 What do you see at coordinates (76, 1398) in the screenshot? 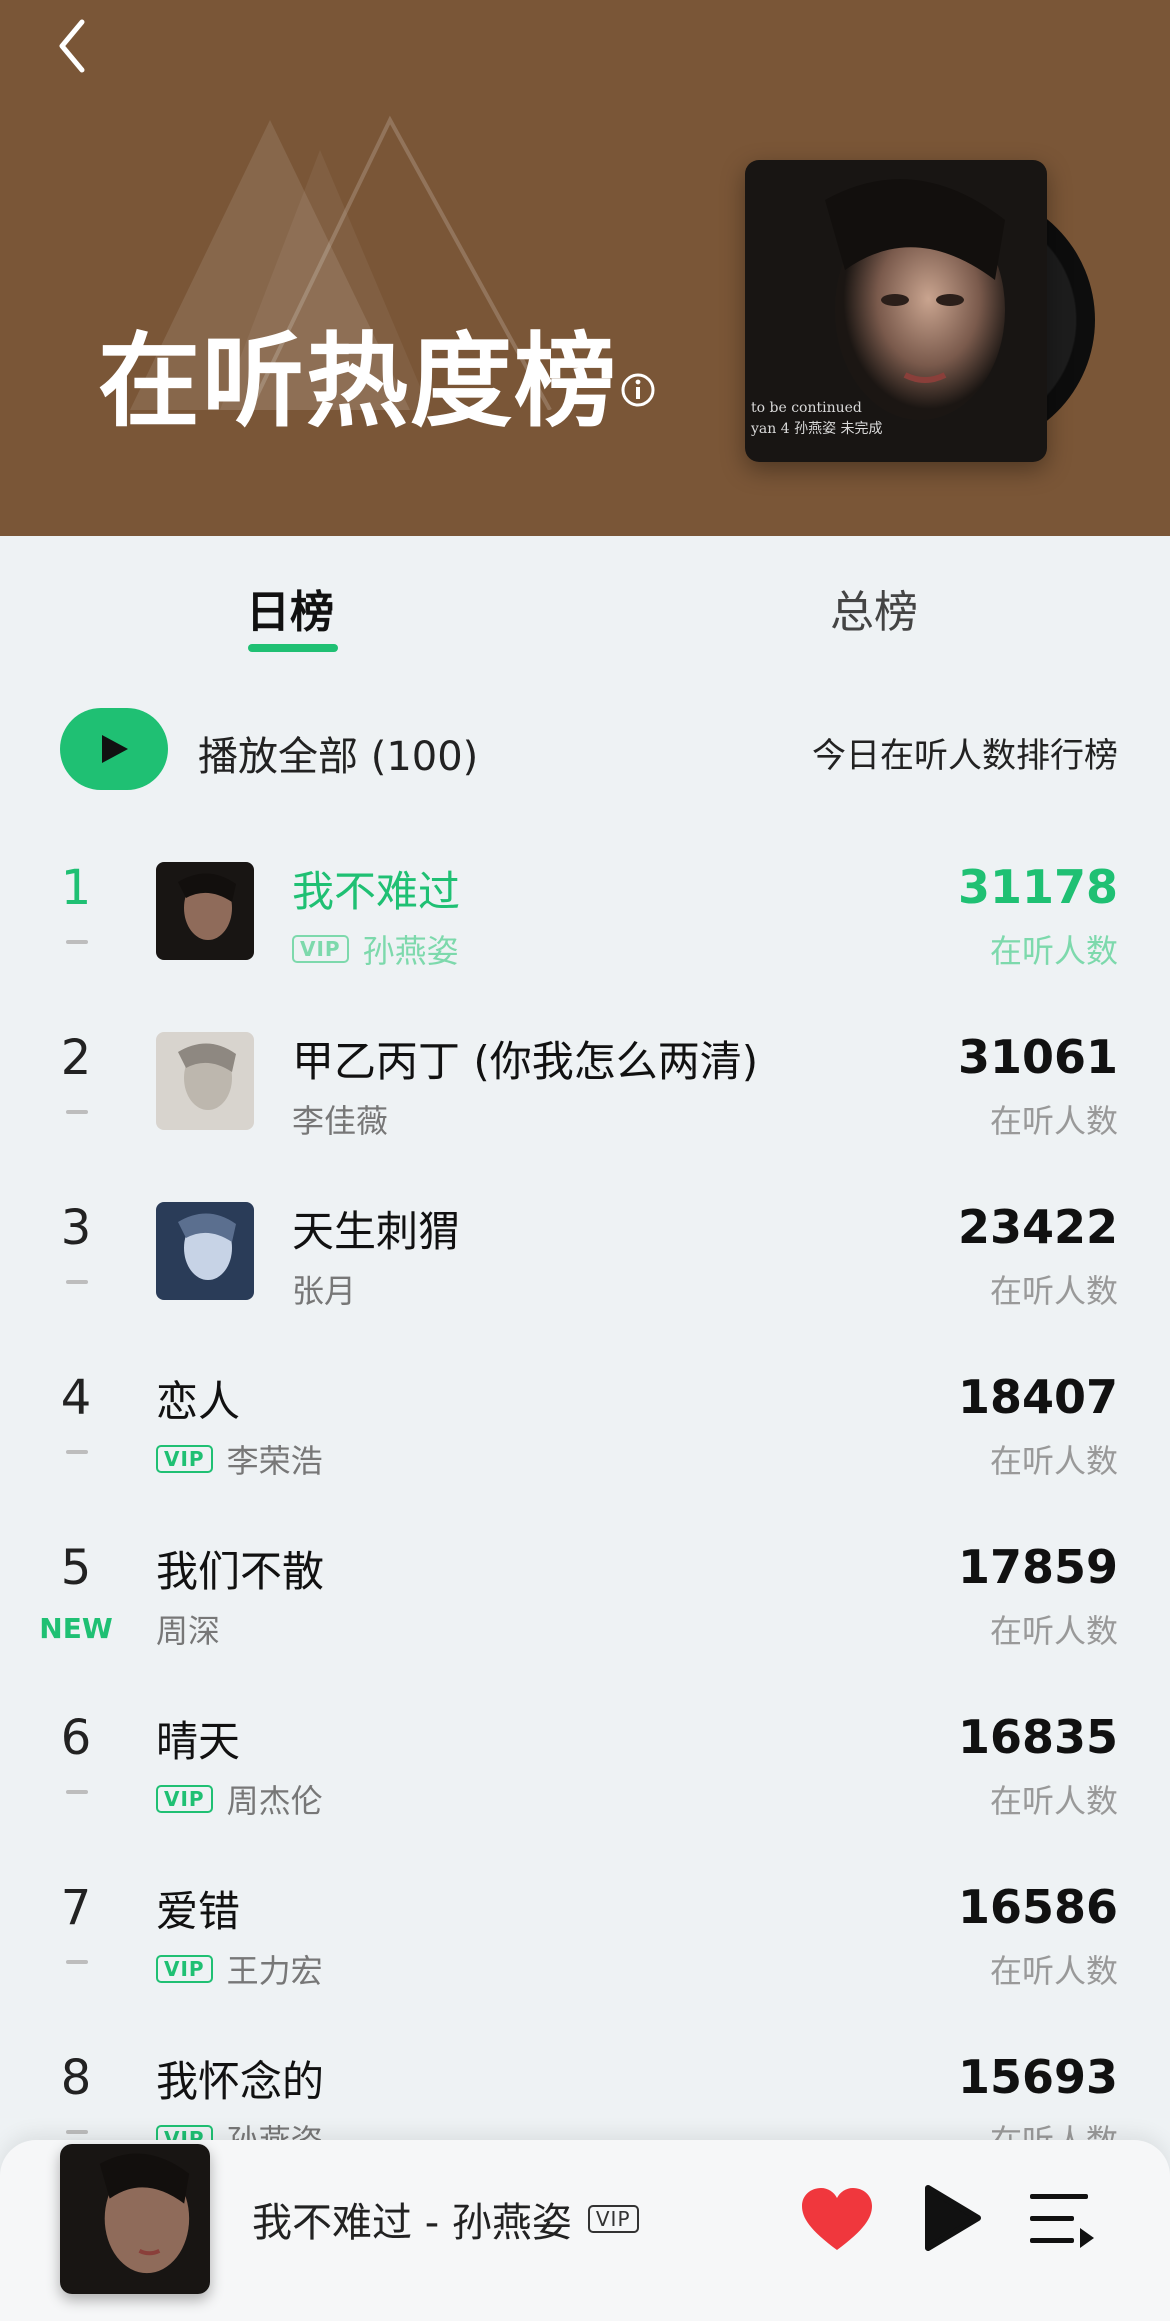
I see `rank-number: 4` at bounding box center [76, 1398].